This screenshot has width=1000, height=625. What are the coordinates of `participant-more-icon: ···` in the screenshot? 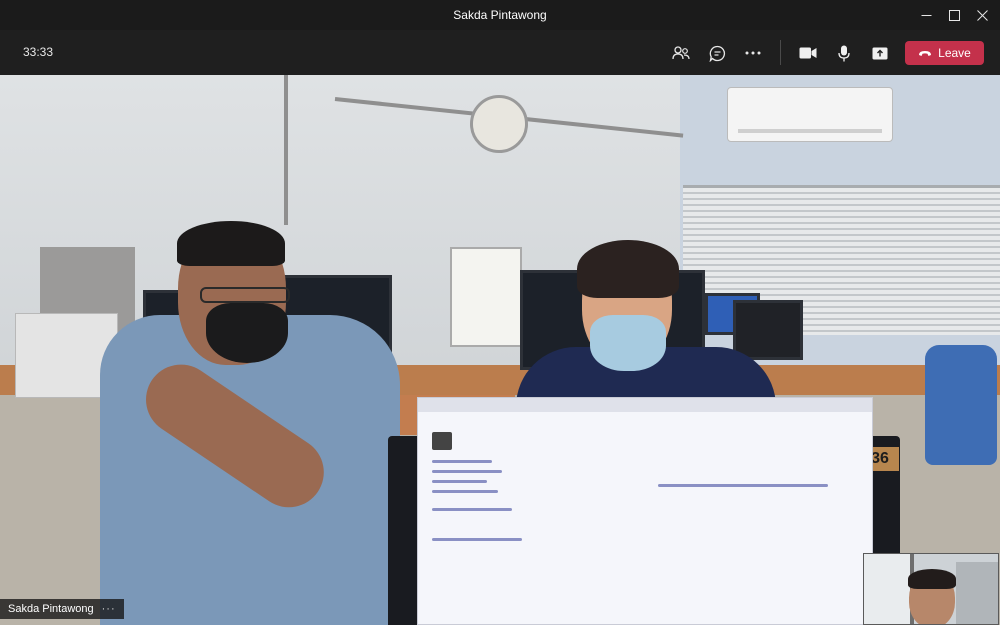 It's located at (109, 609).